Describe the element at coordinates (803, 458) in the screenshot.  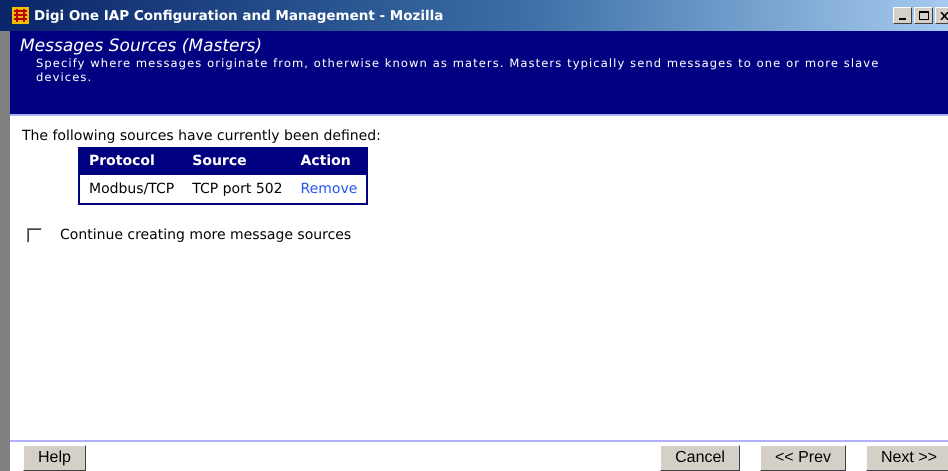
I see `prev-button: << Prev` at that location.